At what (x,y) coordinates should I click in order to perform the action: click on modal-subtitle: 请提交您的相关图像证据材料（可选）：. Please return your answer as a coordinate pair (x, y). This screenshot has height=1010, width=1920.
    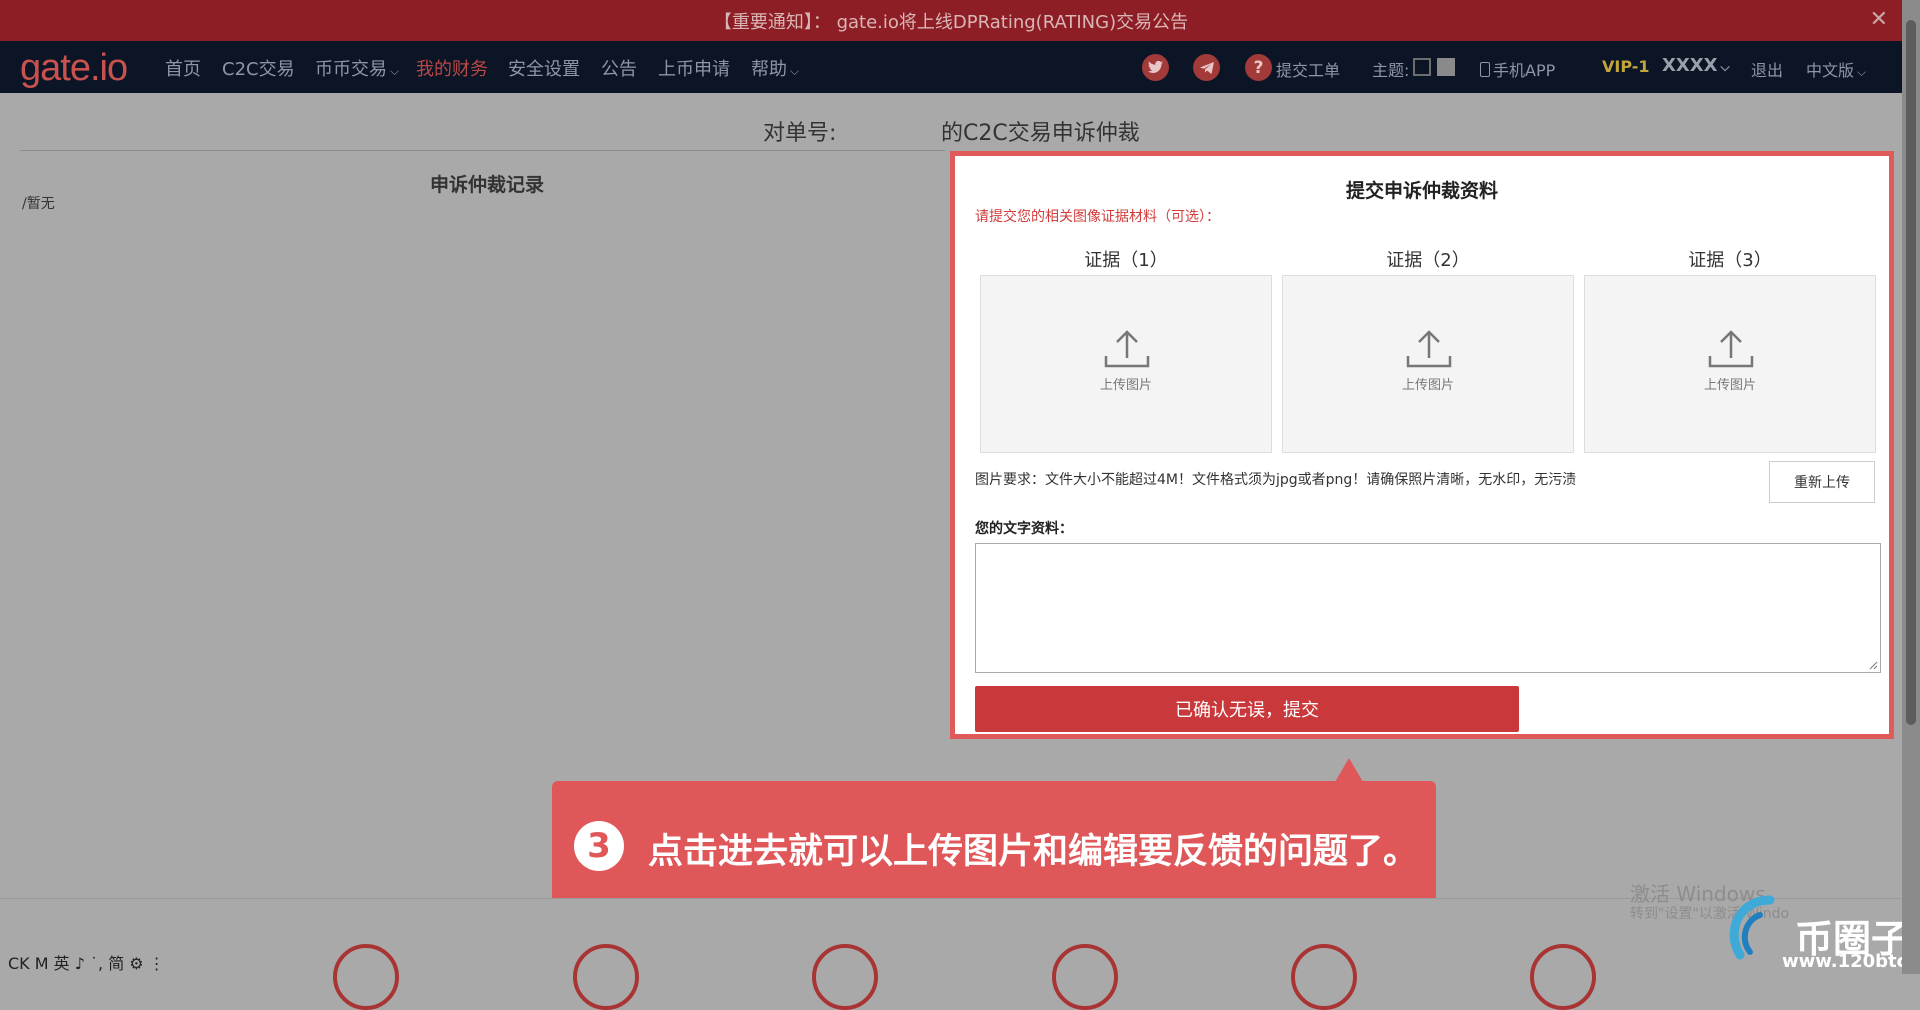
    Looking at the image, I should click on (1097, 217).